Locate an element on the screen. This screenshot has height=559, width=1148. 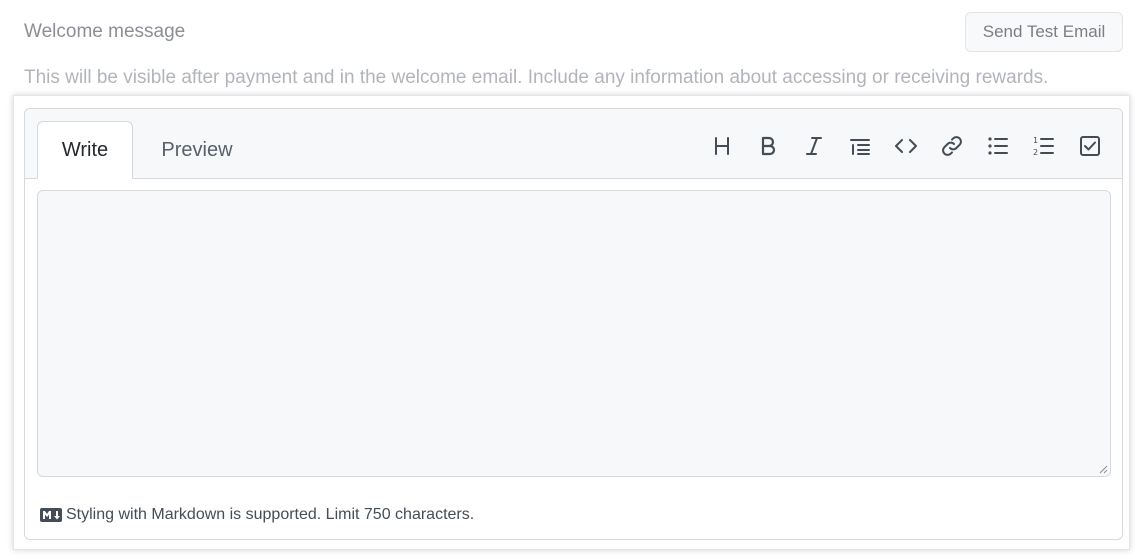
italic-icon is located at coordinates (814, 146).